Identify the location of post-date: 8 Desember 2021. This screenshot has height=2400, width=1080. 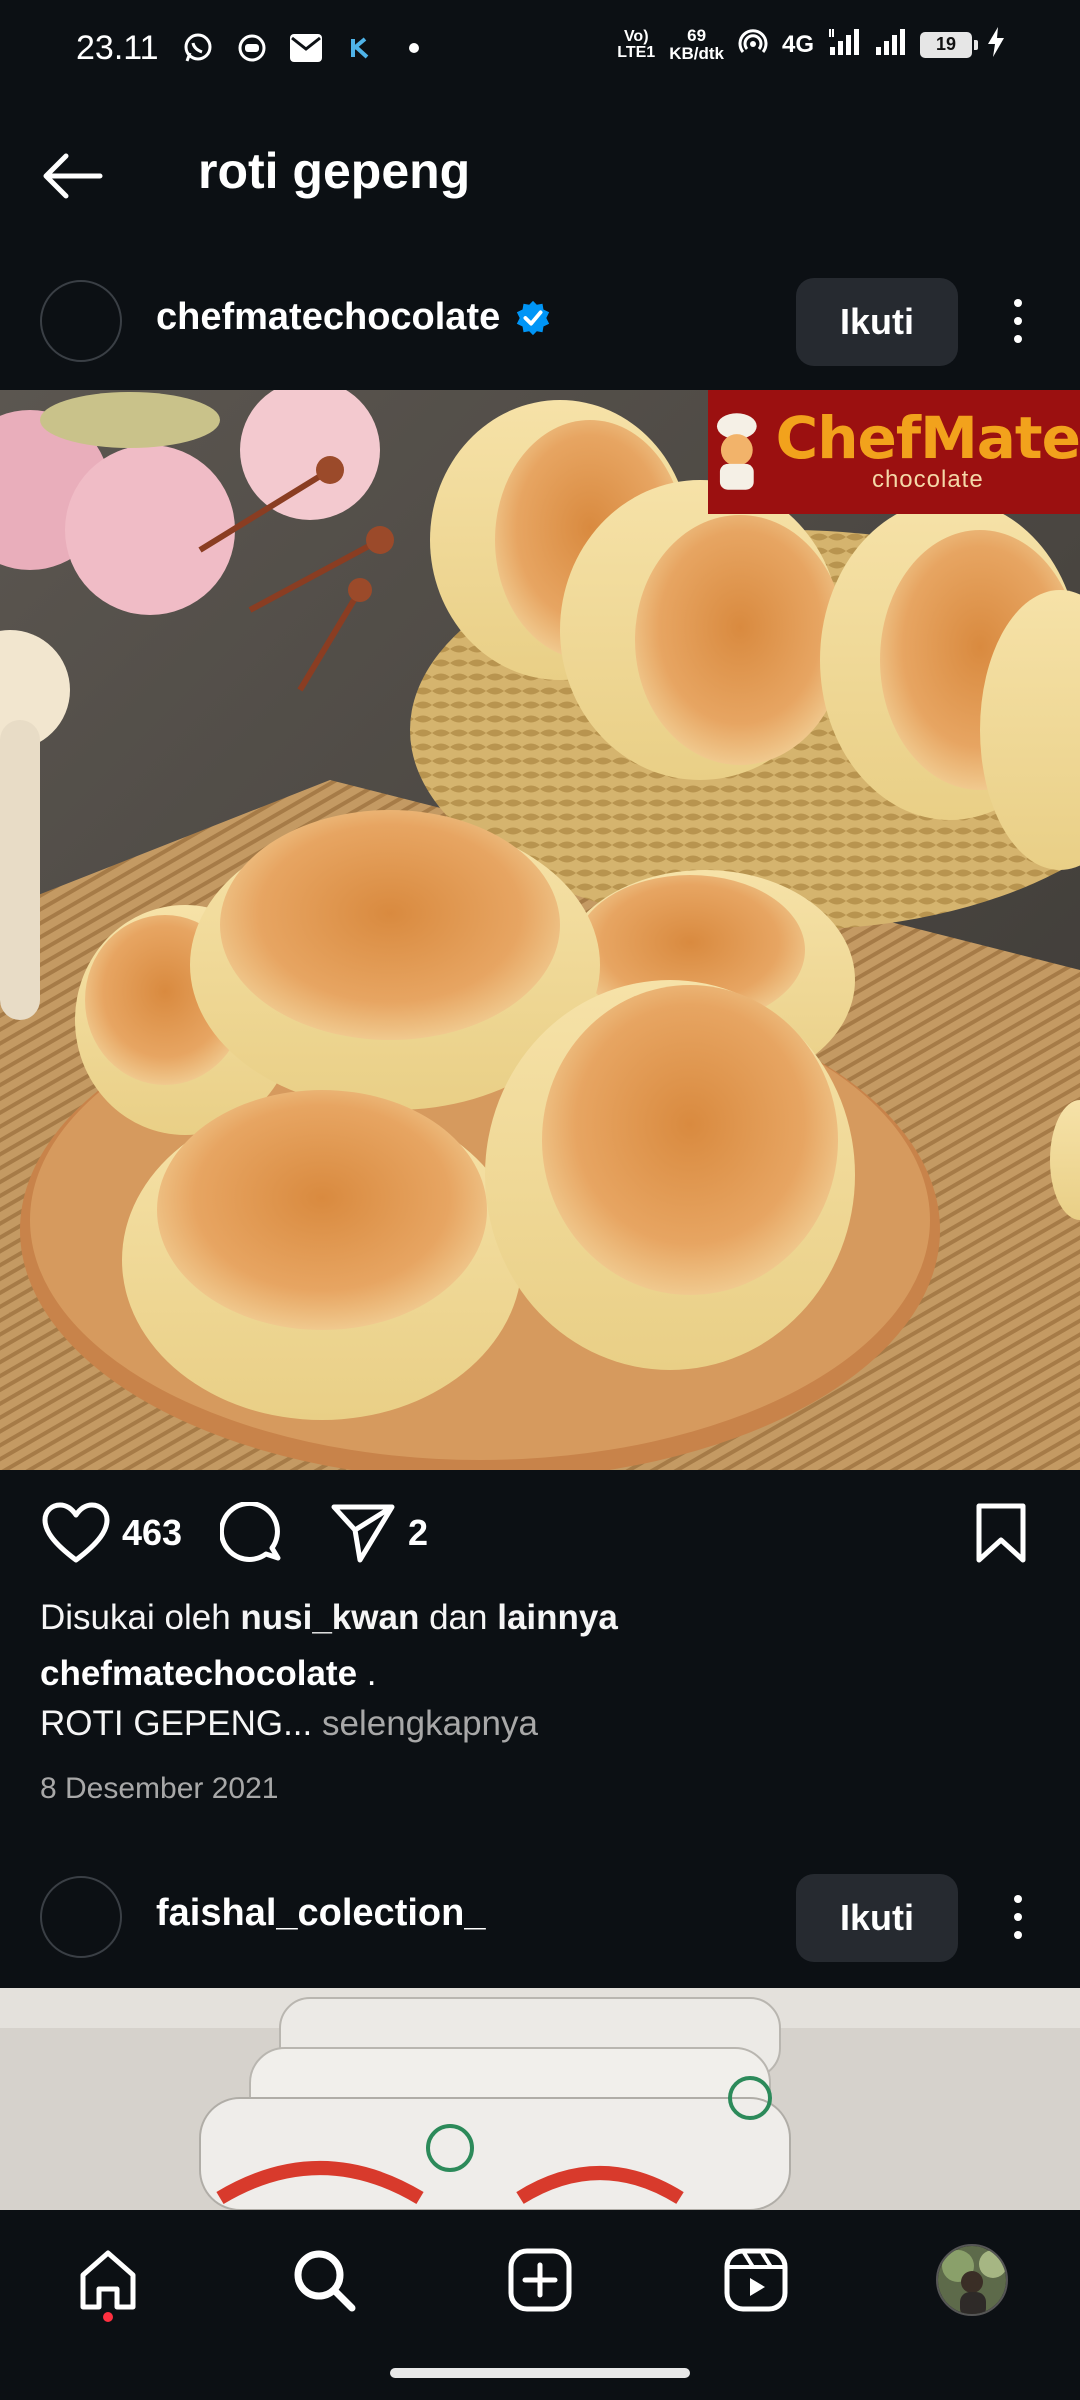
(159, 1788).